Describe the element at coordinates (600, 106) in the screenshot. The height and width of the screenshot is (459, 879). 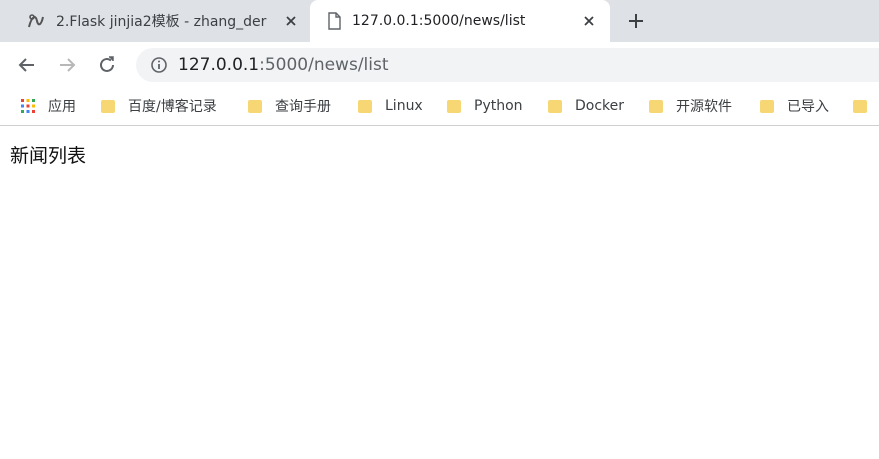
I see `bookmark-label: Docker` at that location.